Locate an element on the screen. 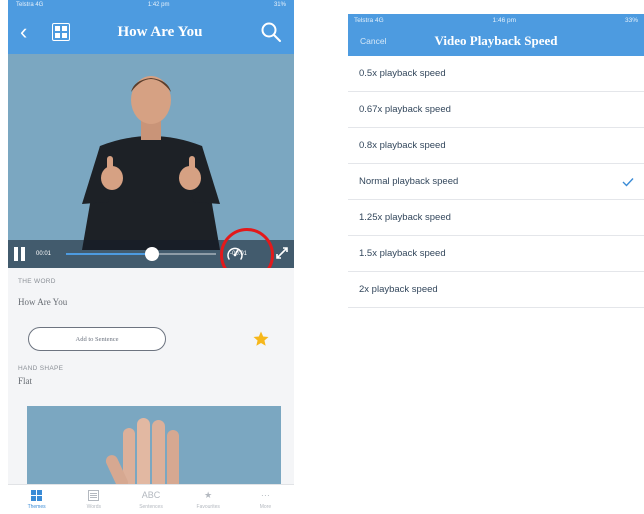  speed-option: 0.8x playback speed is located at coordinates (496, 146).